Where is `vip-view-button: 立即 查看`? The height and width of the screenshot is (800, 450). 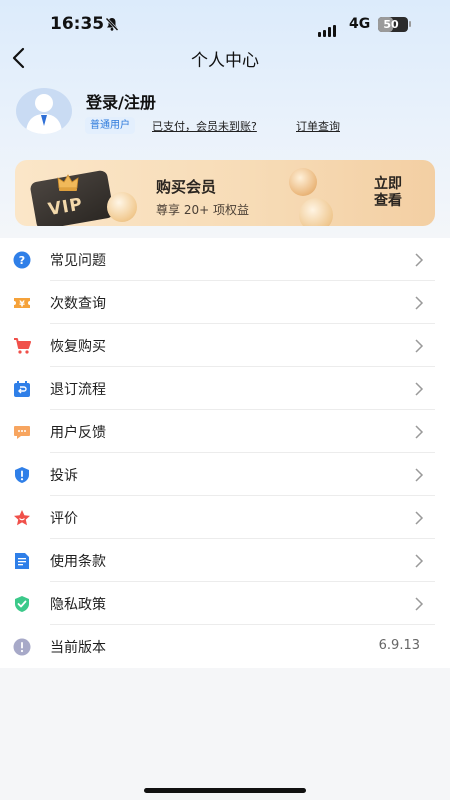 vip-view-button: 立即 查看 is located at coordinates (388, 193).